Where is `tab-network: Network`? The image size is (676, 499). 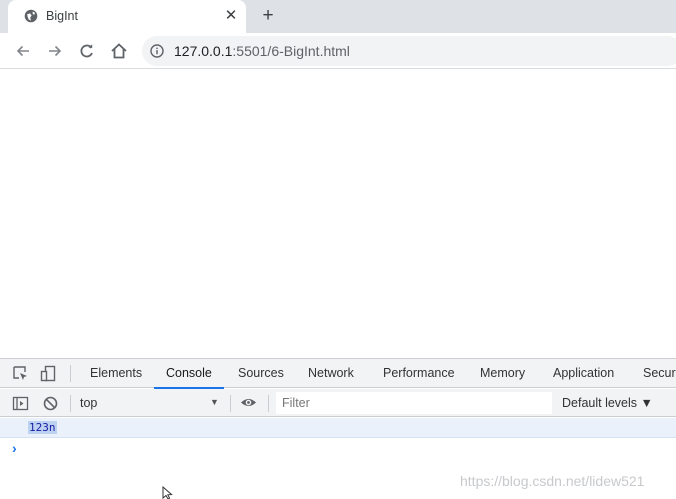 tab-network: Network is located at coordinates (331, 373).